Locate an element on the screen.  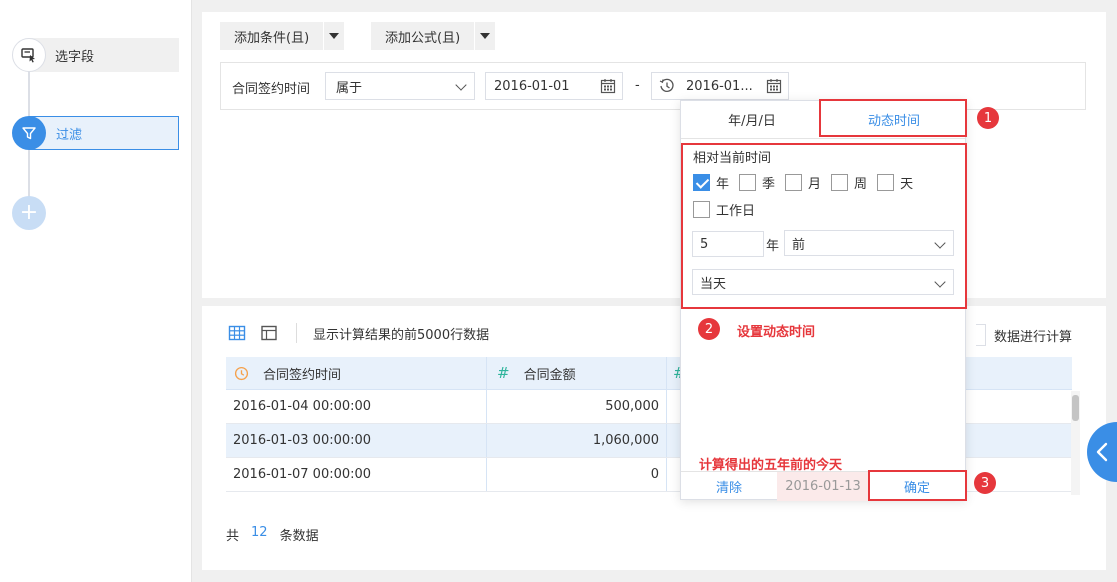
unit-label: 周 is located at coordinates (861, 184).